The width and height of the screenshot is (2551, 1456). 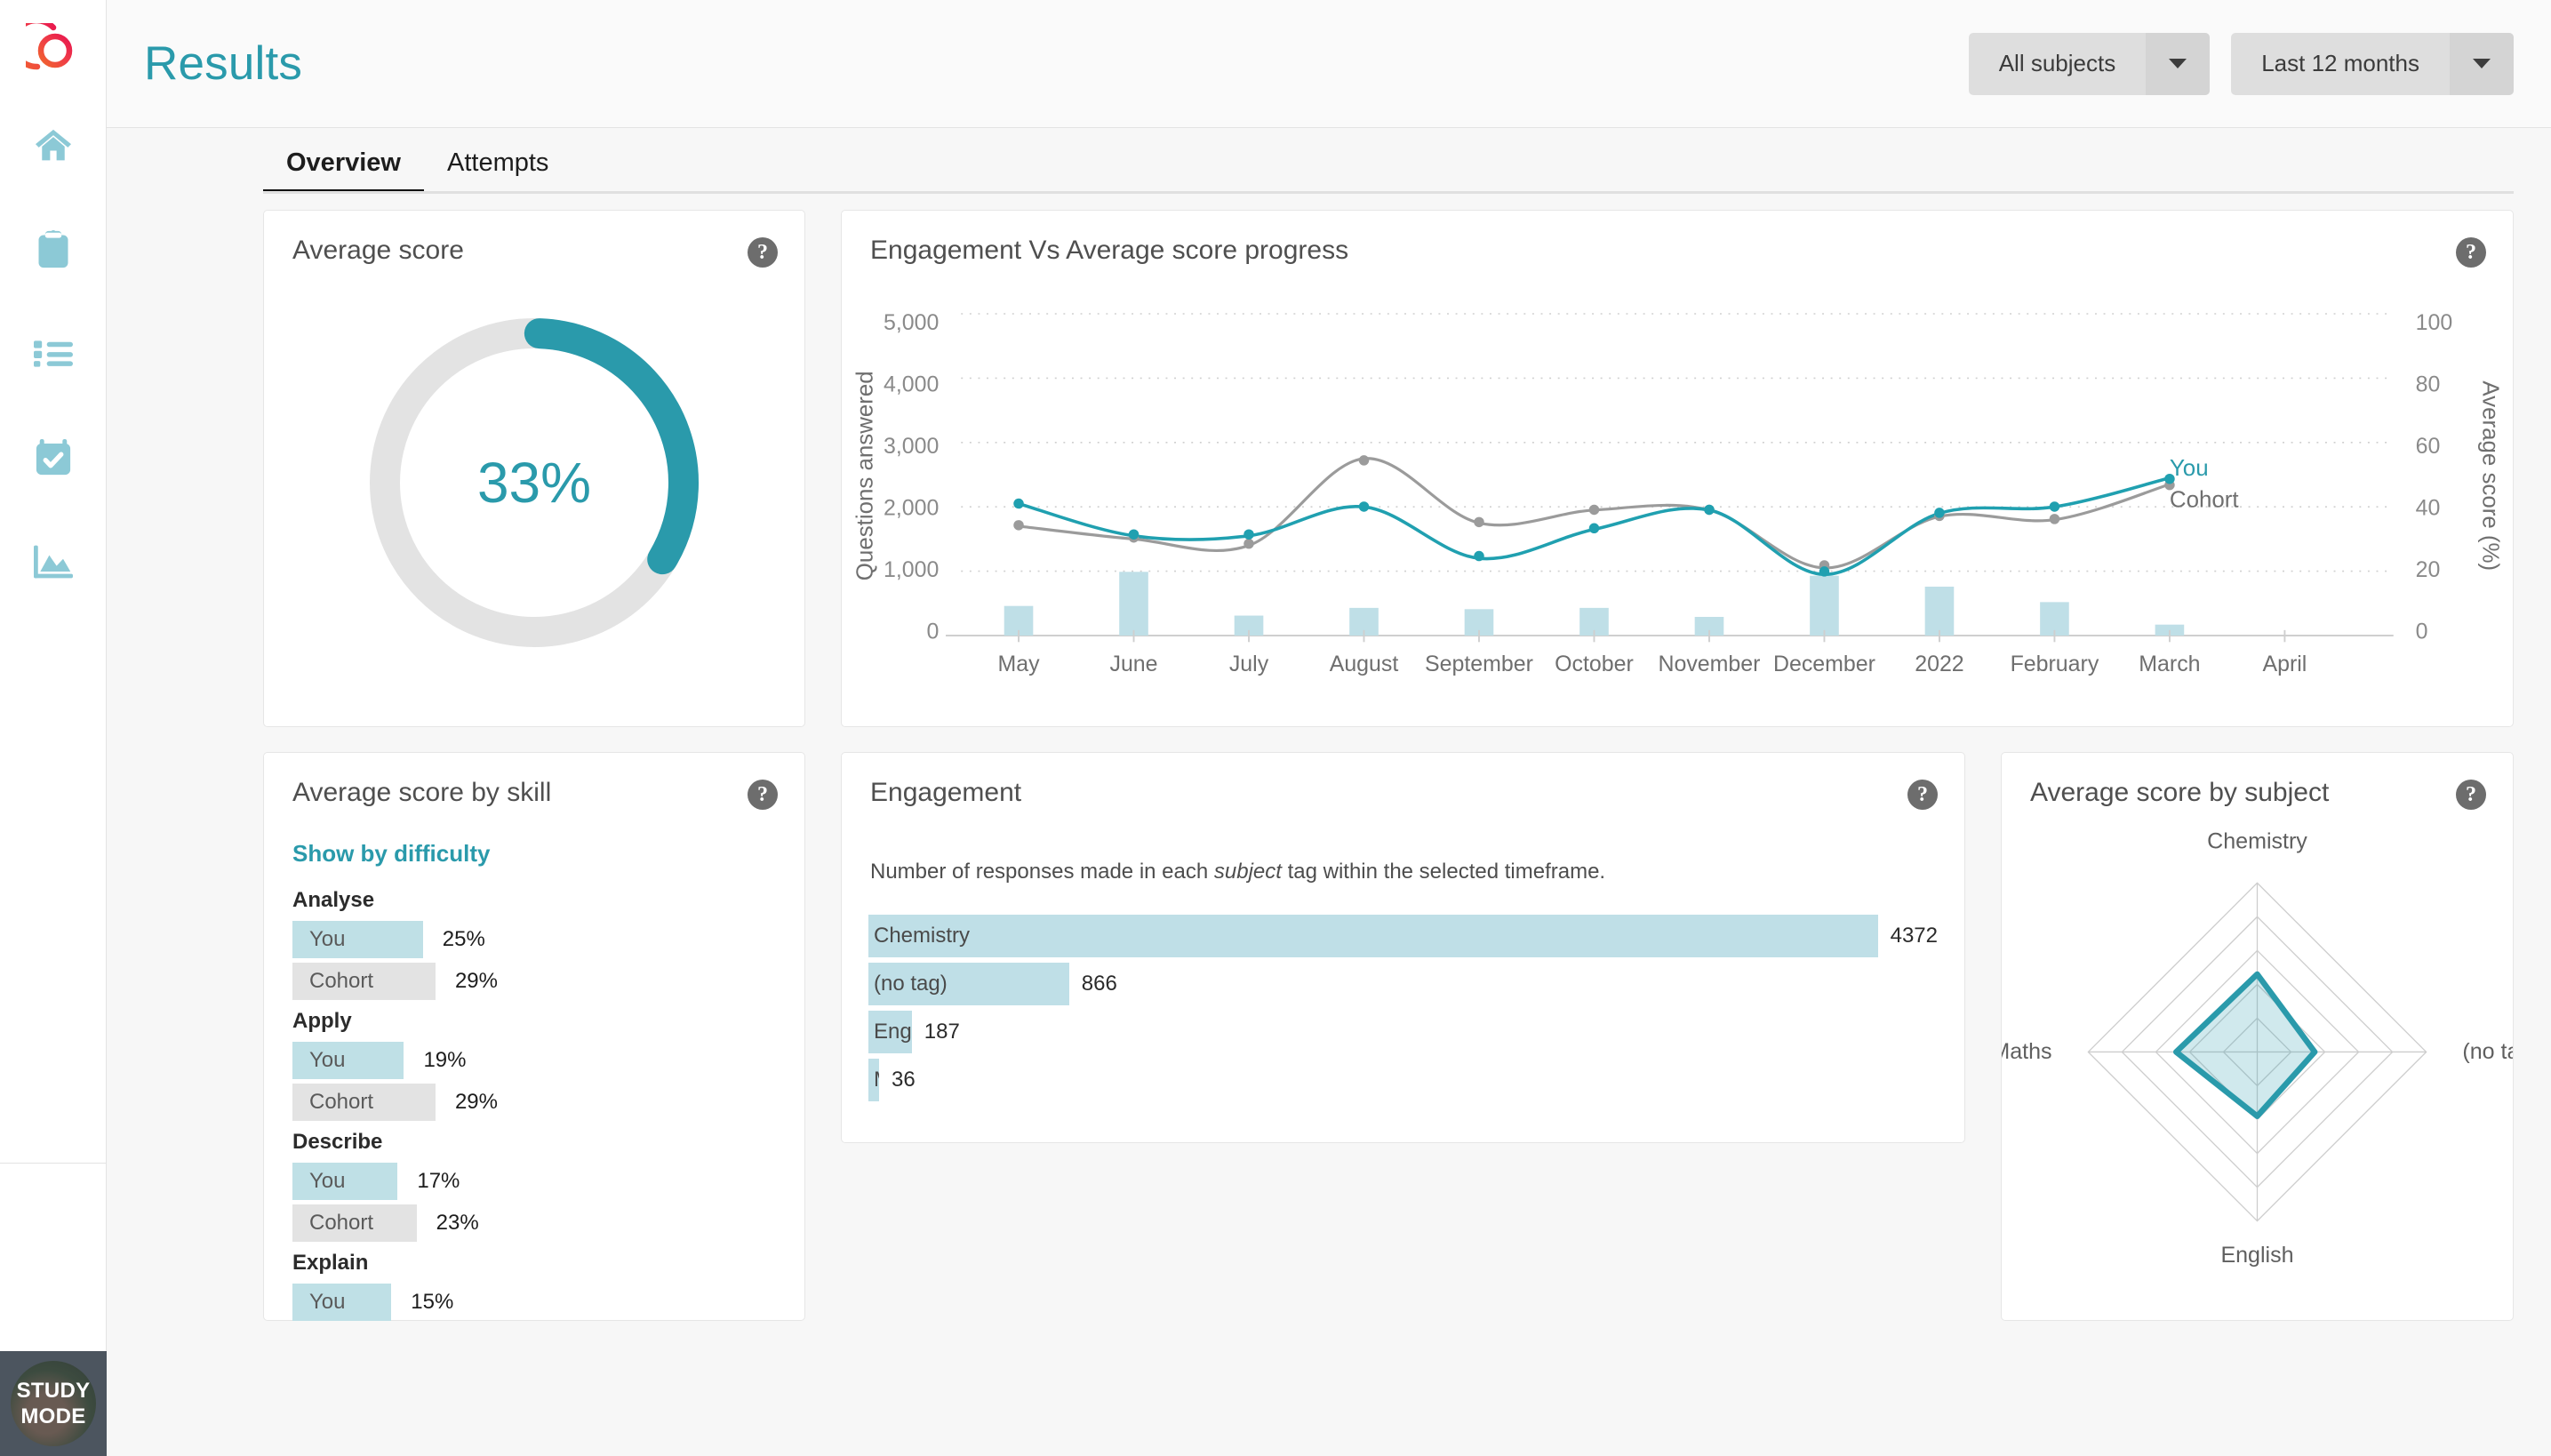 I want to click on subject-filter-dropdown: All subjects, so click(x=2089, y=63).